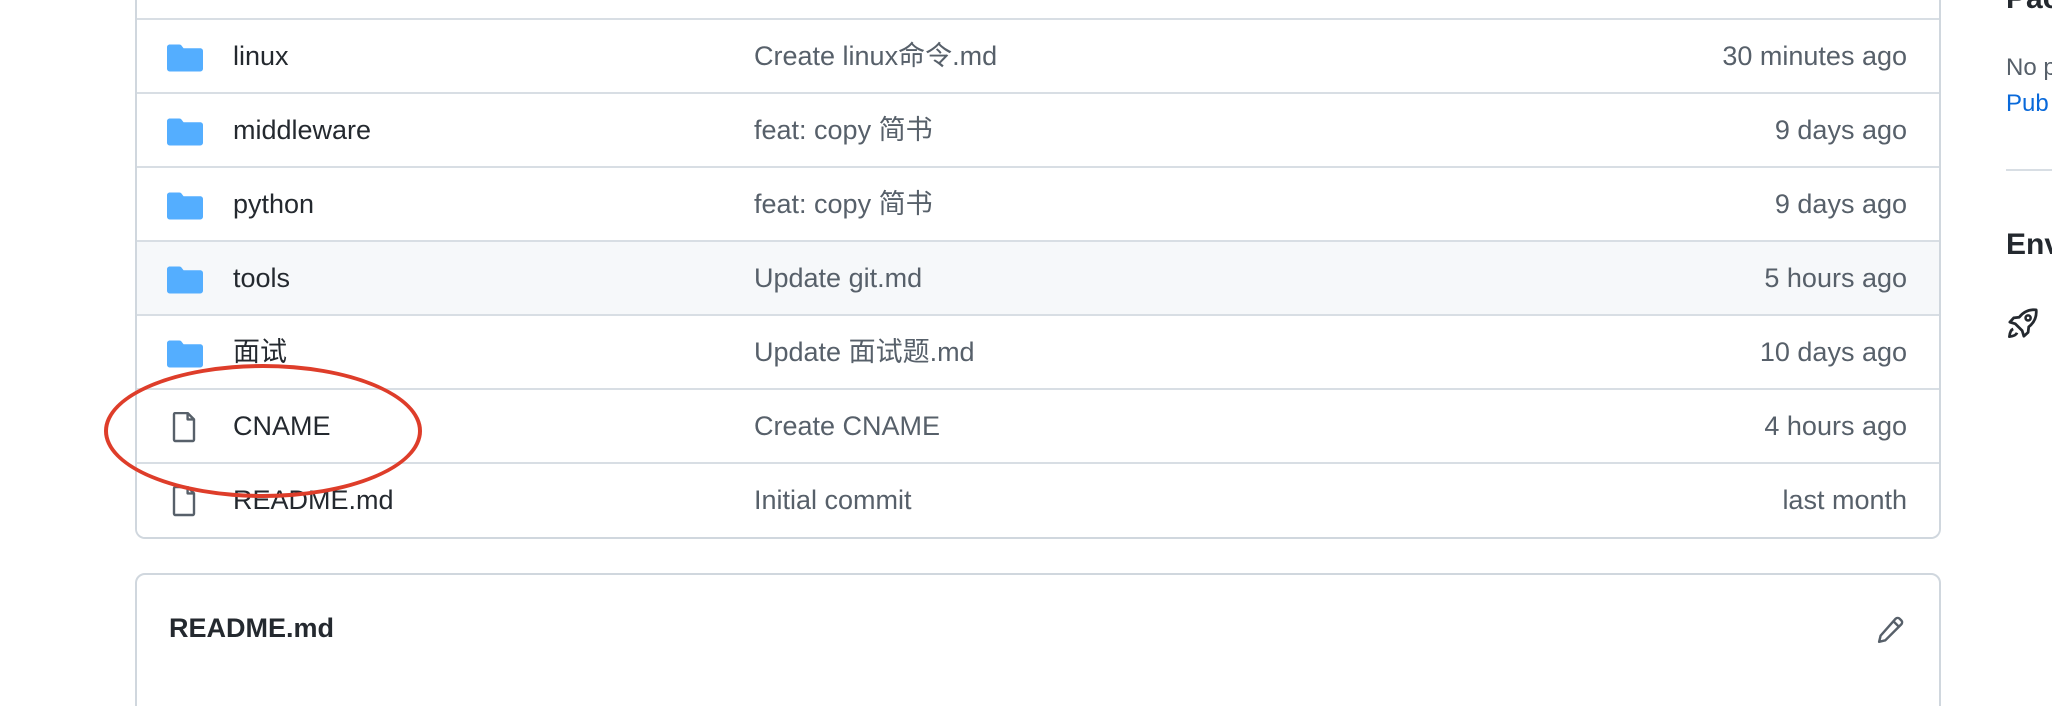 This screenshot has height=706, width=2052. What do you see at coordinates (1038, 427) in the screenshot?
I see `file-row-cname: CNAME Create CNAME 4 hours ago` at bounding box center [1038, 427].